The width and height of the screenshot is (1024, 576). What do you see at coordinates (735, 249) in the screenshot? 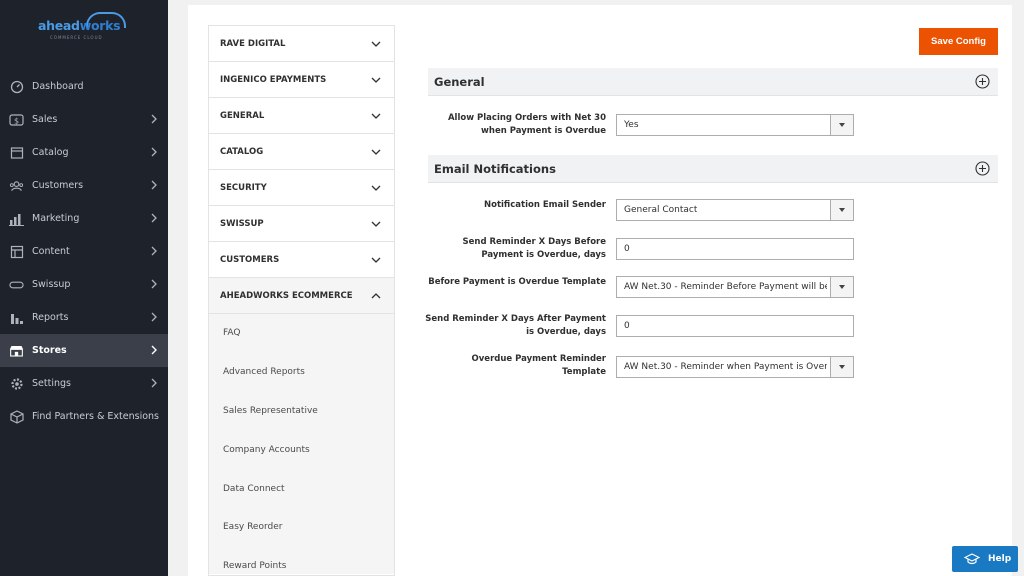
I see `before-days-input: 0` at bounding box center [735, 249].